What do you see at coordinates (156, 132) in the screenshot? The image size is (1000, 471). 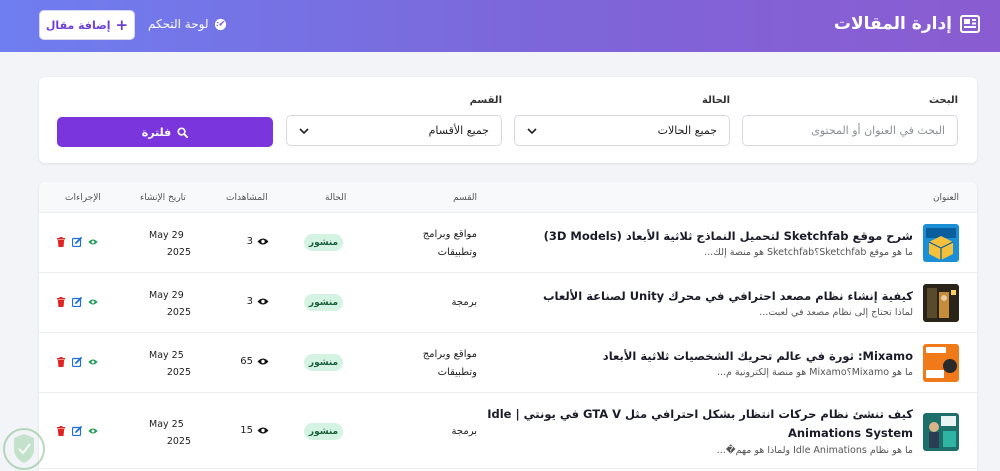 I see `filter-button-label: فلترة` at bounding box center [156, 132].